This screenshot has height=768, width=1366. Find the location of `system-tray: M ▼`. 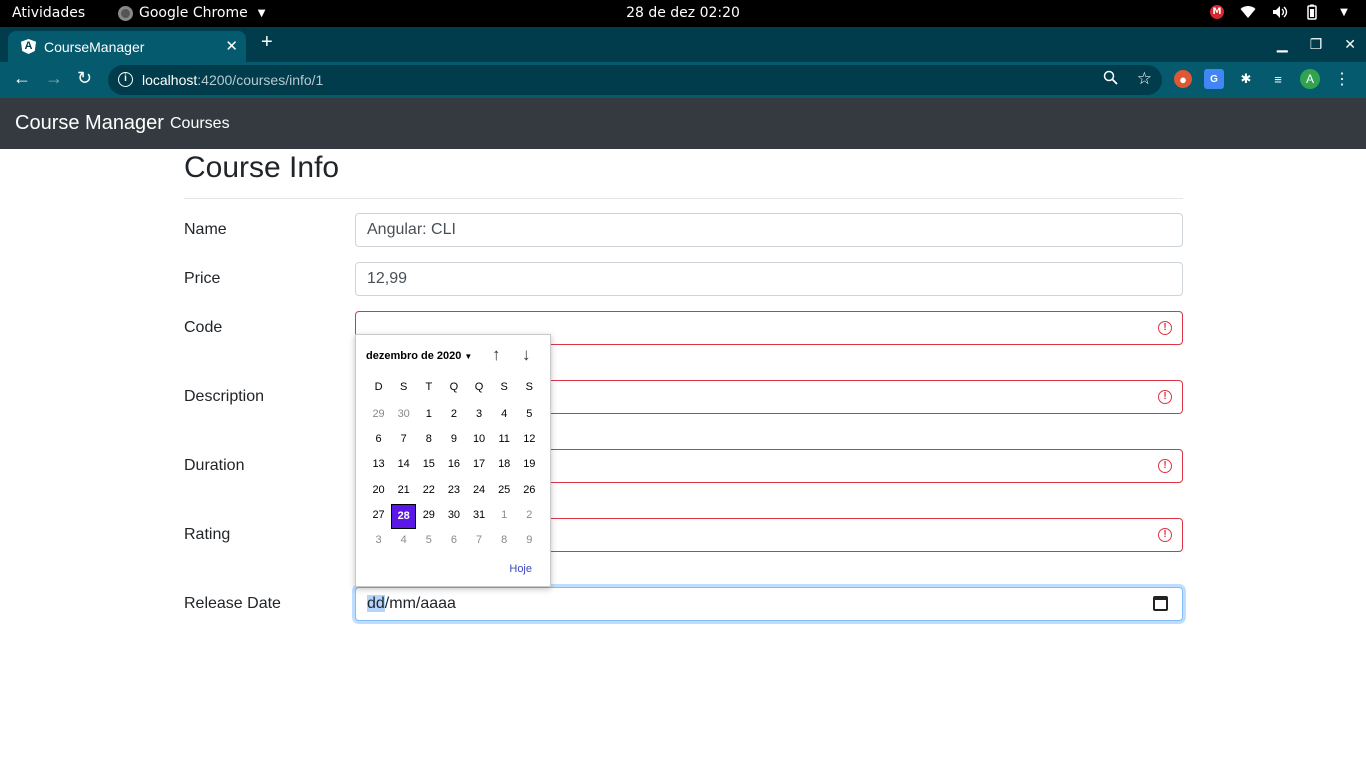

system-tray: M ▼ is located at coordinates (1281, 12).